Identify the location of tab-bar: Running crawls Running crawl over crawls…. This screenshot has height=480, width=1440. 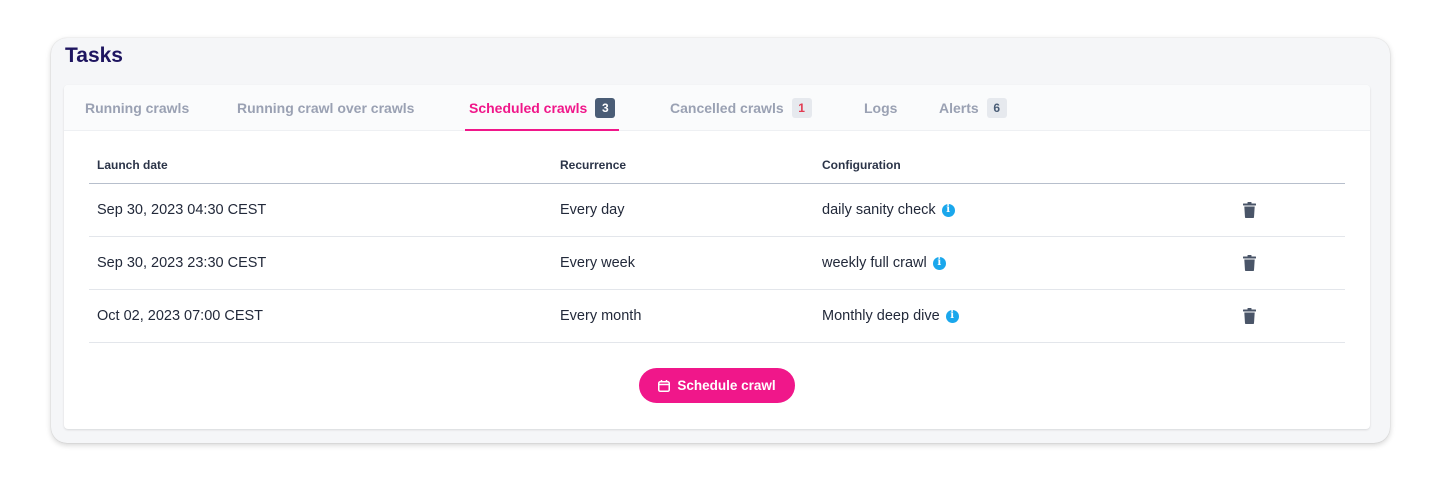
(717, 108).